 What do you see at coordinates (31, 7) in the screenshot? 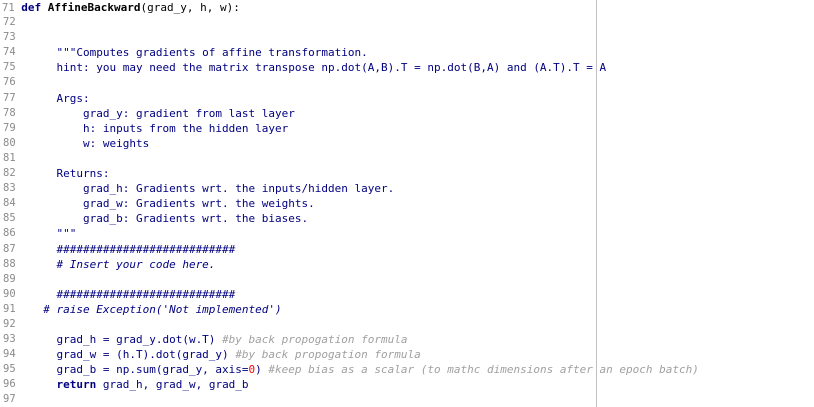
I see `def-keyword: def` at bounding box center [31, 7].